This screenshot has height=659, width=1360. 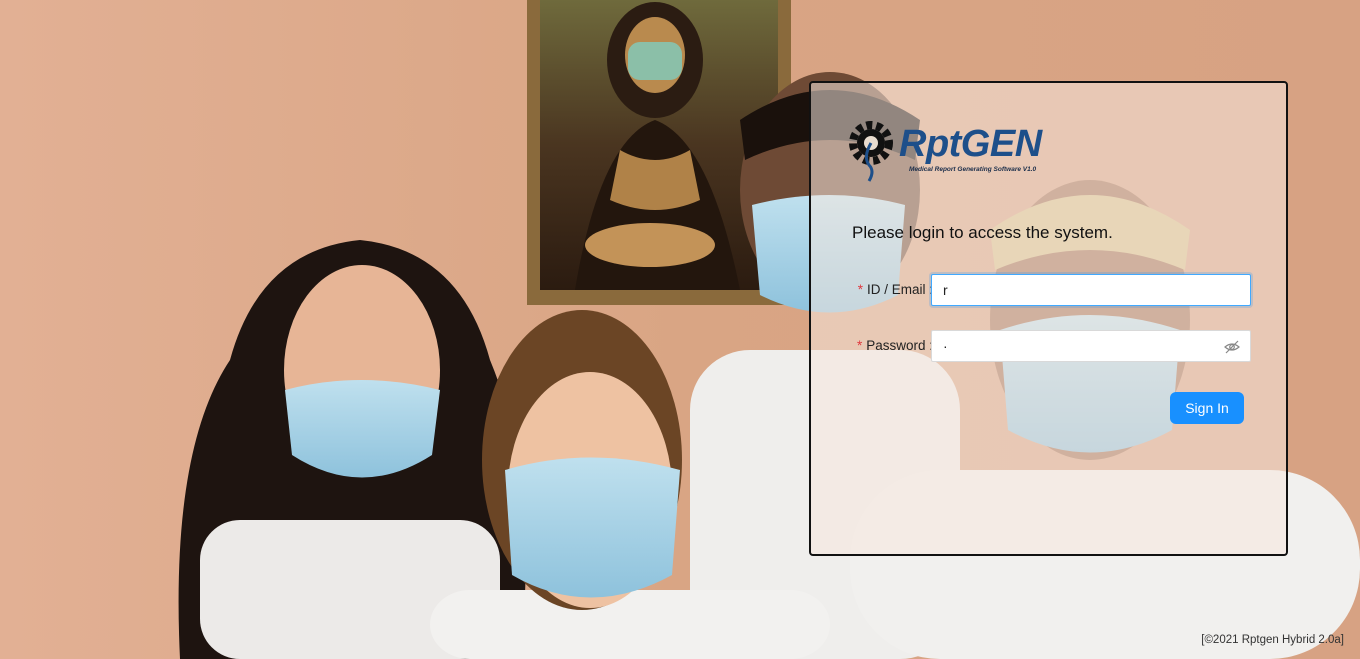 What do you see at coordinates (871, 151) in the screenshot?
I see `gear-pin-icon` at bounding box center [871, 151].